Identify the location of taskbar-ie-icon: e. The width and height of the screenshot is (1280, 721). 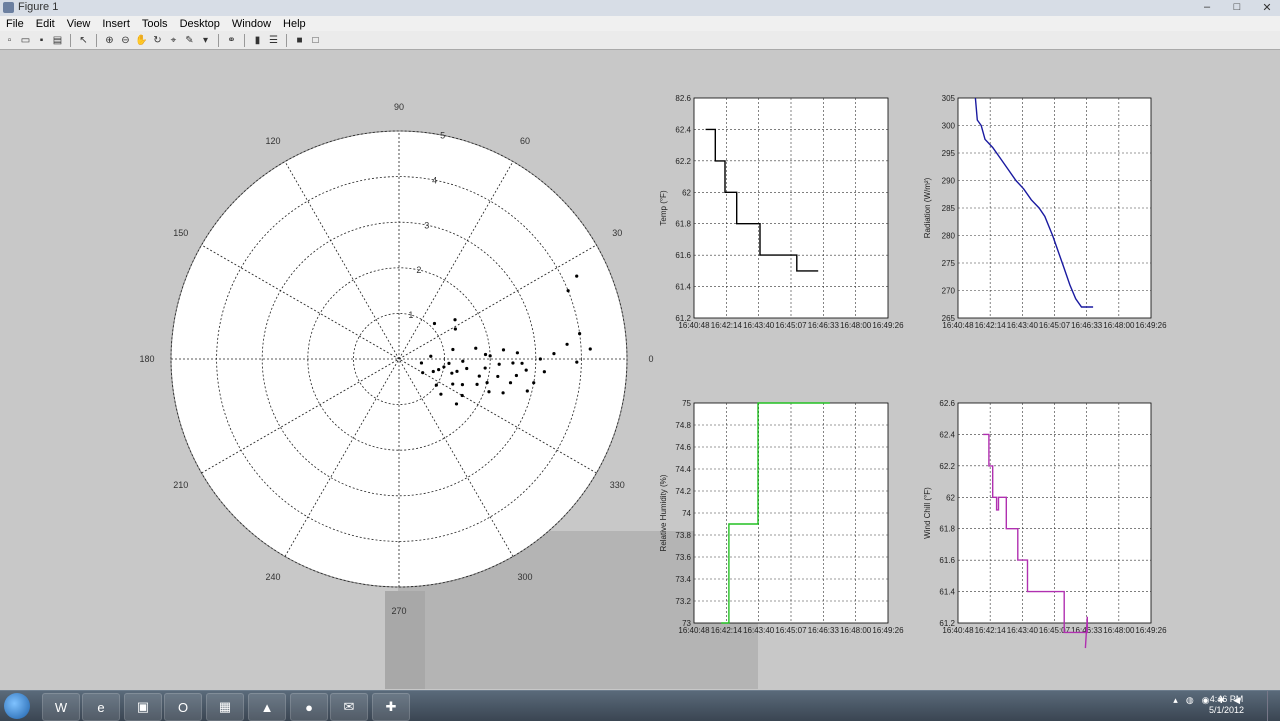
(101, 707).